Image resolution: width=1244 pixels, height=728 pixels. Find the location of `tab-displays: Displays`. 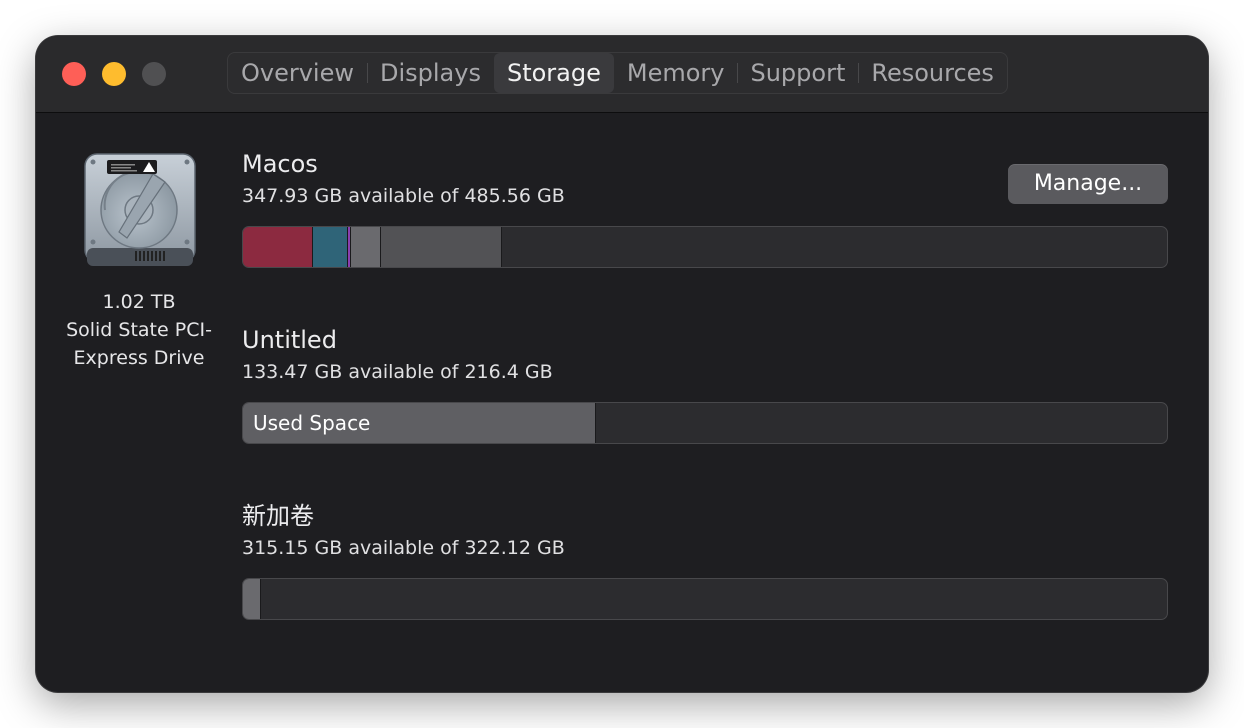

tab-displays: Displays is located at coordinates (430, 73).